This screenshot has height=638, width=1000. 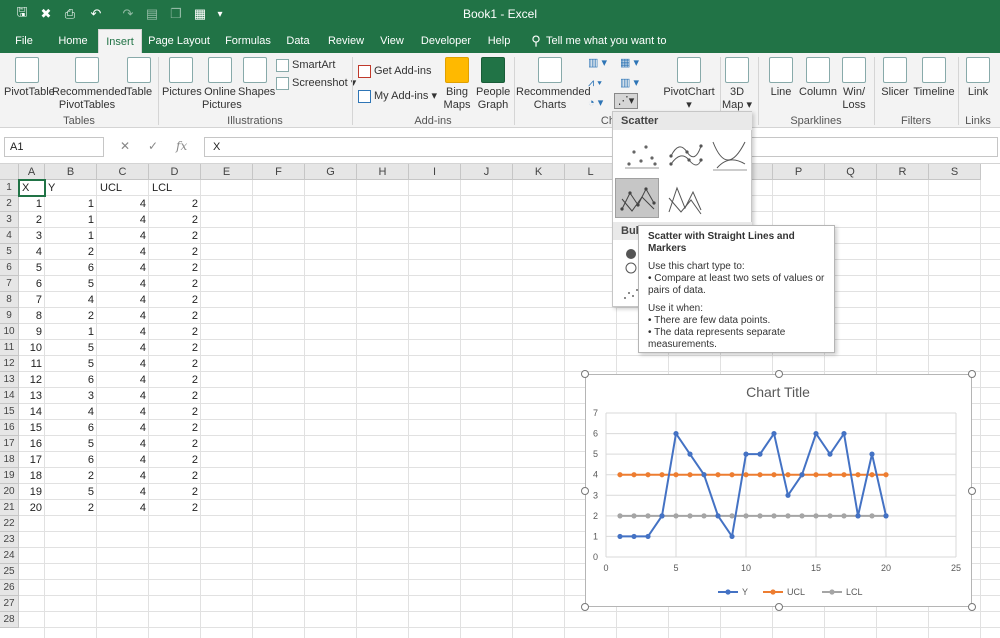 I want to click on column-header: A, so click(x=32, y=172).